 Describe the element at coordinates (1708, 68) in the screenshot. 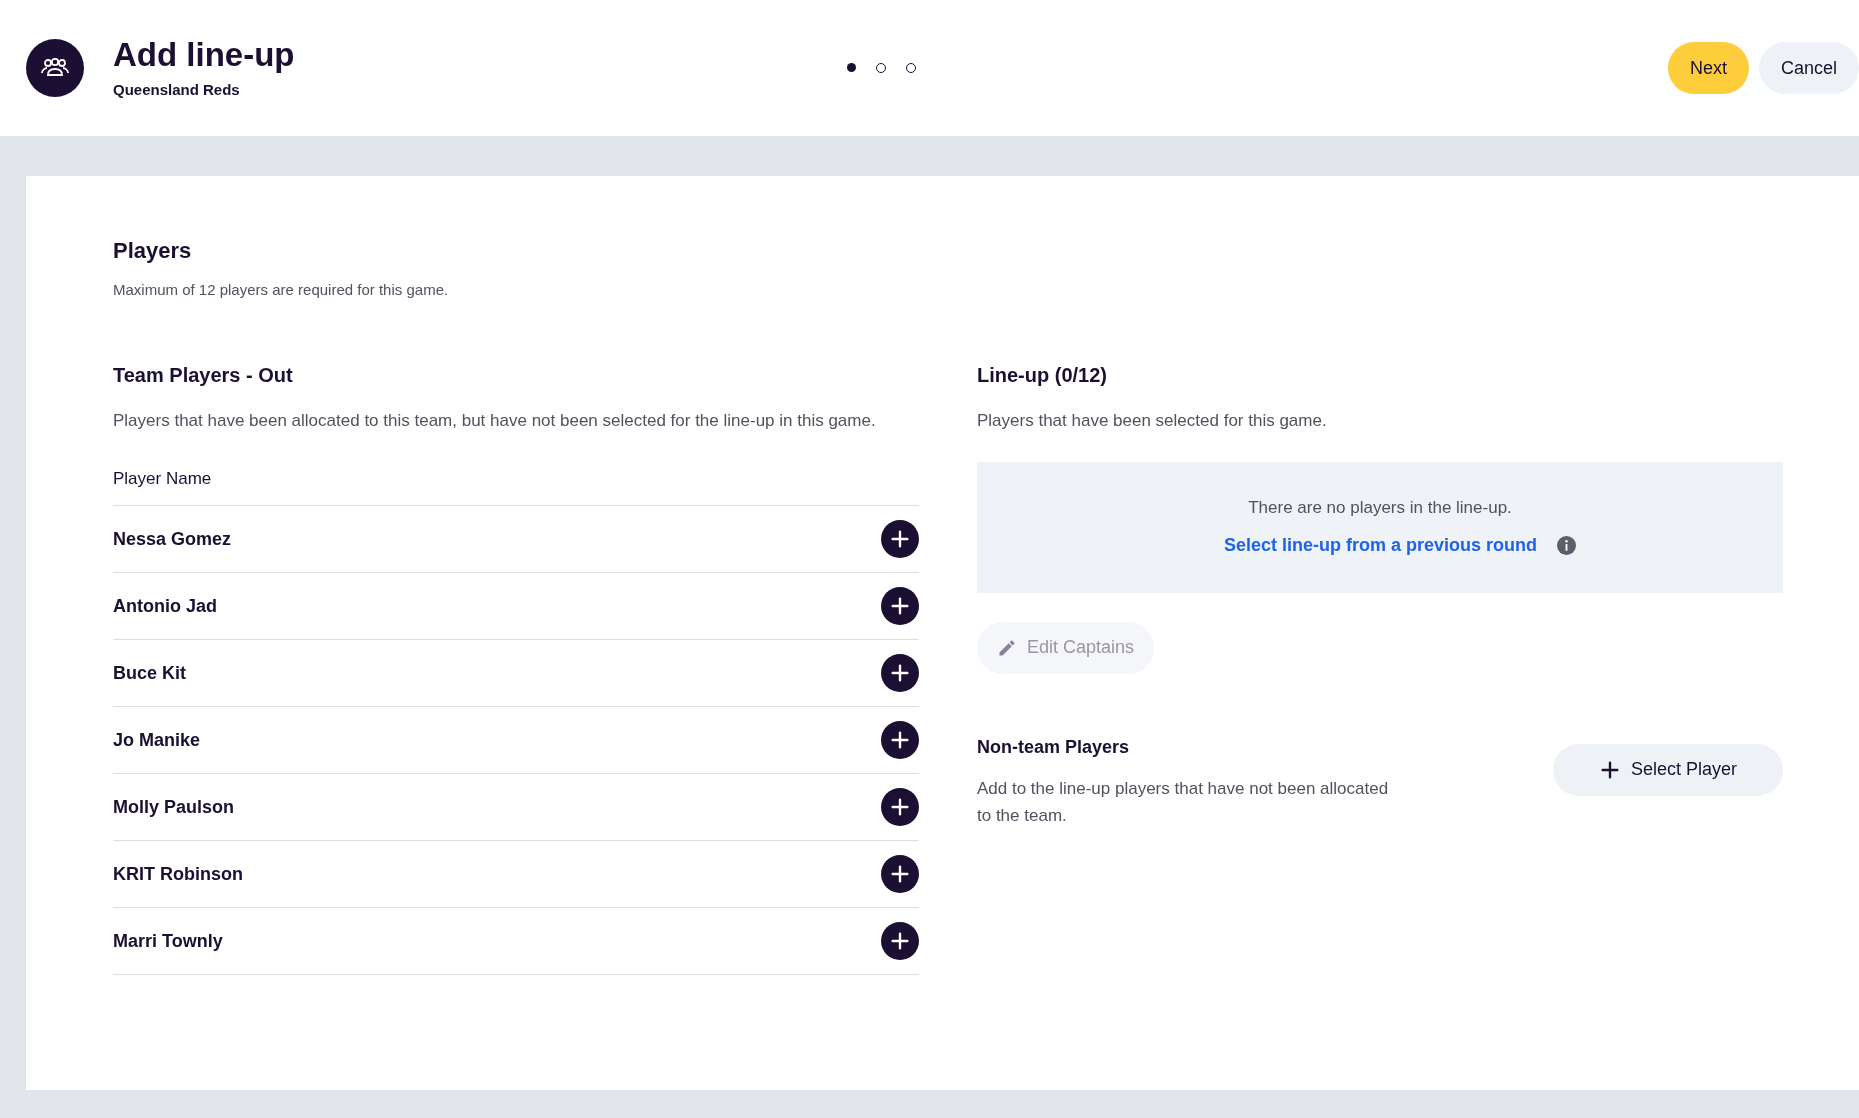

I see `next-button: Next` at that location.